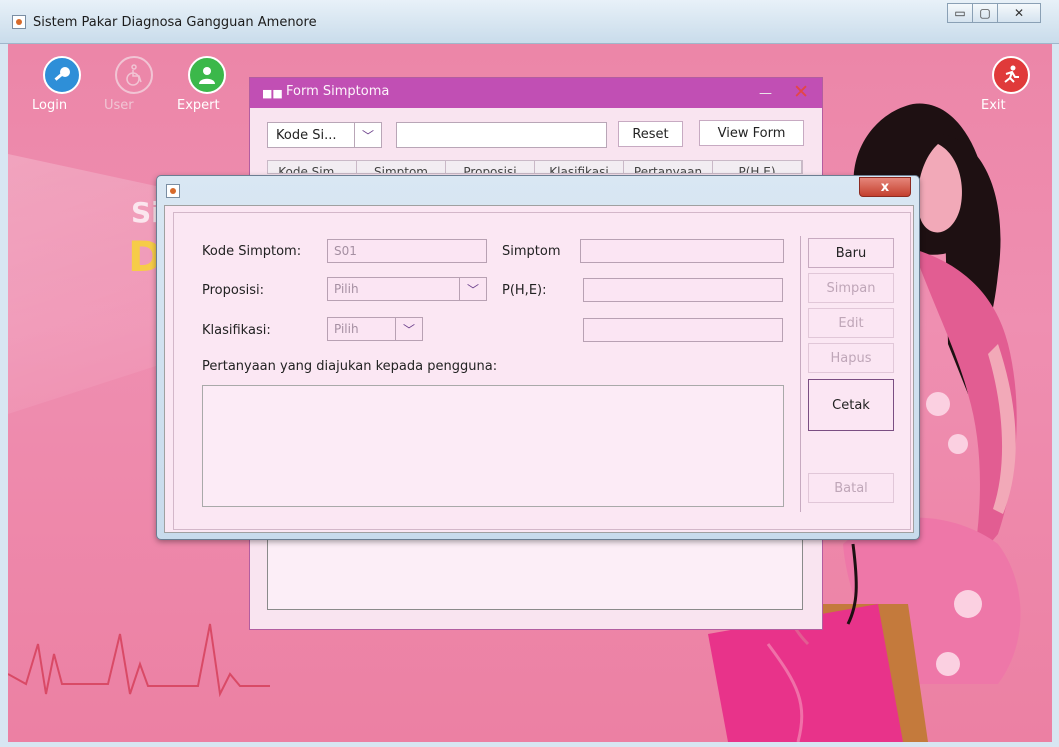  Describe the element at coordinates (401, 167) in the screenshot. I see `column-header: Simptom` at that location.